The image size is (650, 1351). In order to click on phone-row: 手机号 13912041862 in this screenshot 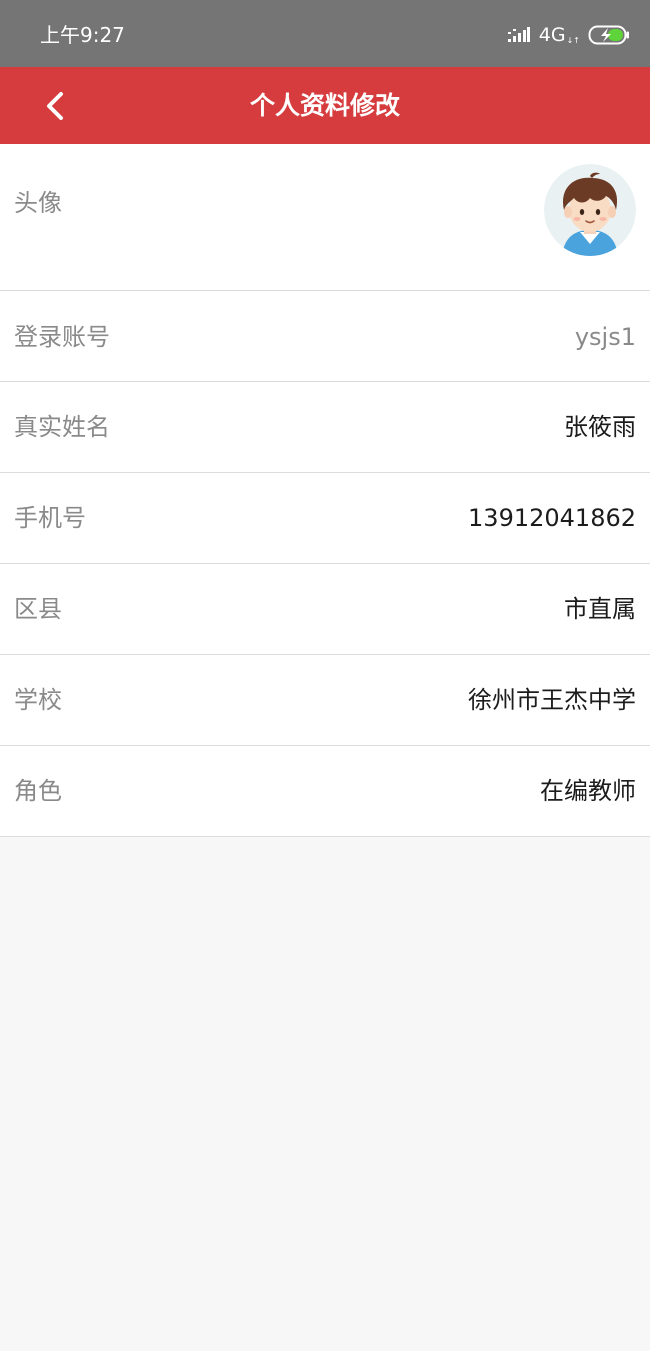, I will do `click(325, 518)`.